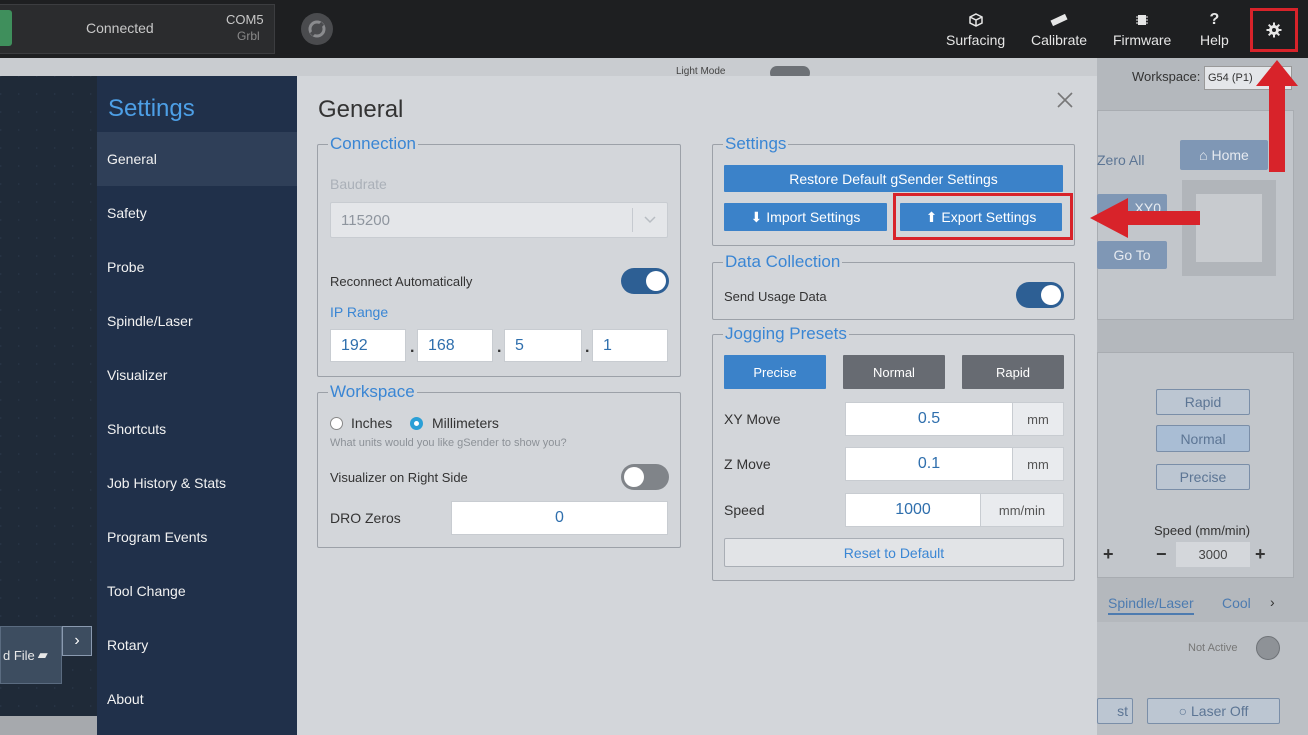 This screenshot has width=1308, height=735. What do you see at coordinates (127, 213) in the screenshot?
I see `sidebar-item-label: Safety` at bounding box center [127, 213].